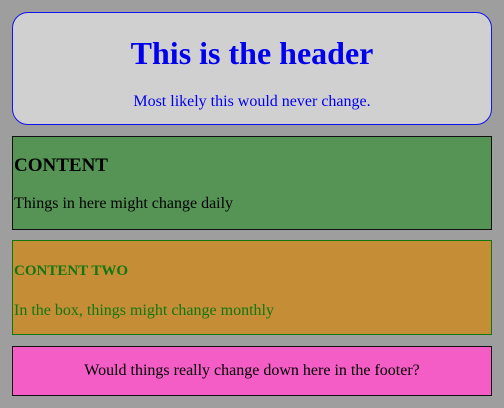  What do you see at coordinates (61, 165) in the screenshot?
I see `content-heading: CONTENT` at bounding box center [61, 165].